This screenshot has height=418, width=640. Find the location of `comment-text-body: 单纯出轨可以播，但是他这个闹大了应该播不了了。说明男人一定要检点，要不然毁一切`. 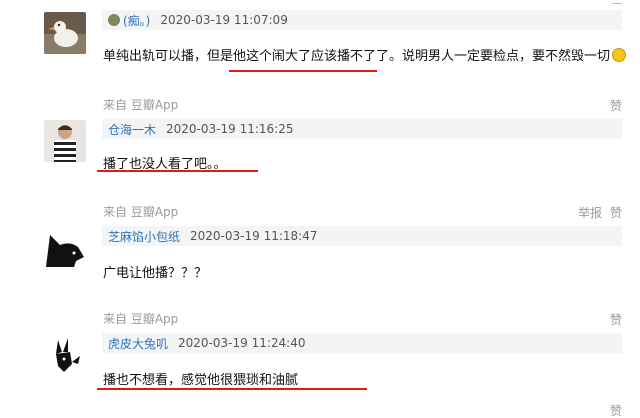

comment-text-body: 单纯出轨可以播，但是他这个闹大了应该播不了了。说明男人一定要检点，要不然毁一切 is located at coordinates (357, 56).